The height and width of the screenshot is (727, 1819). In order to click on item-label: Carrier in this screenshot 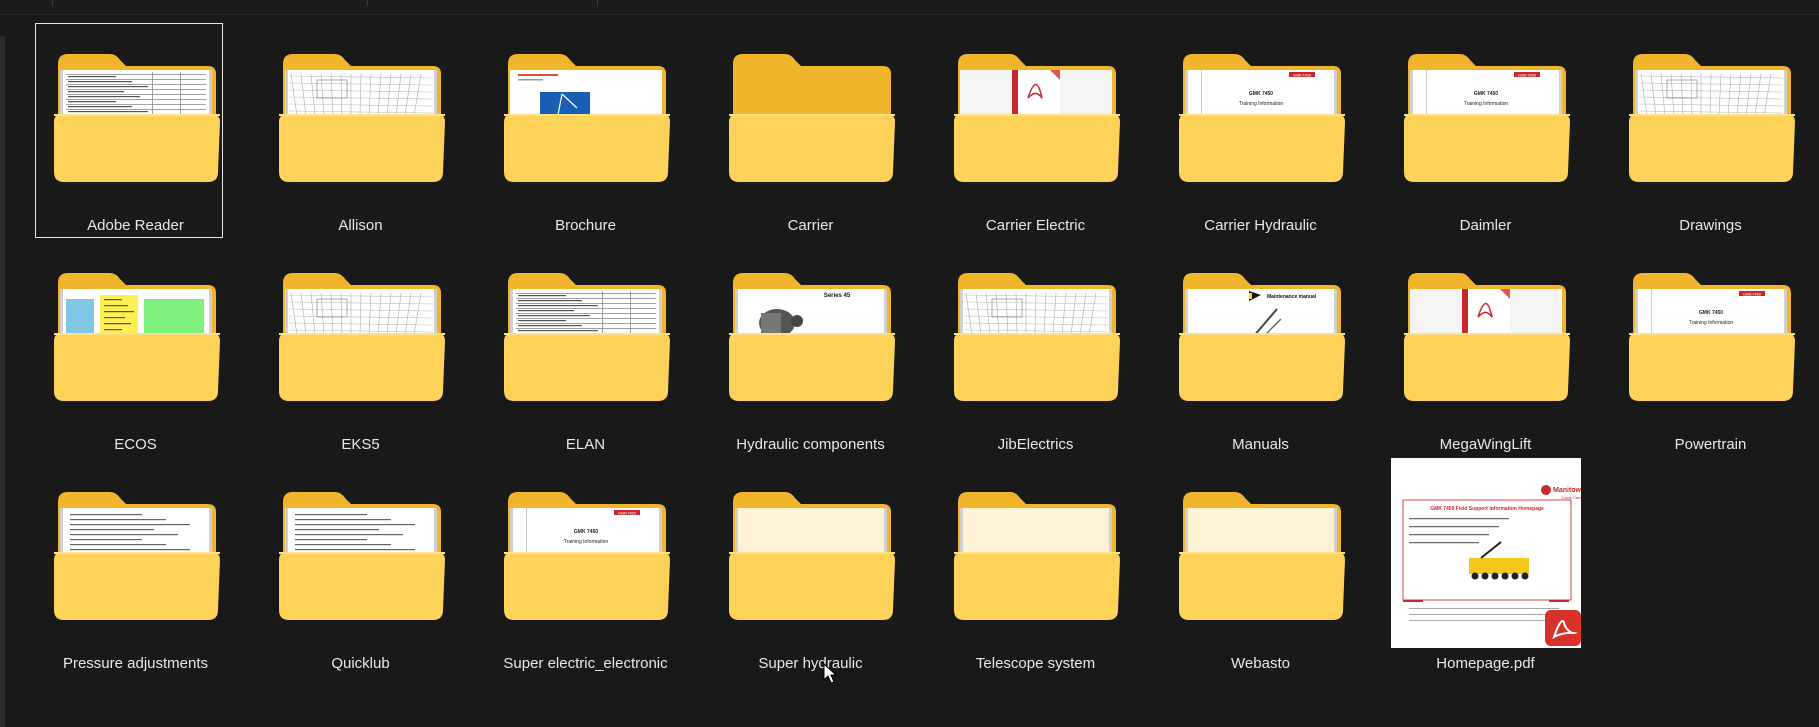, I will do `click(810, 225)`.